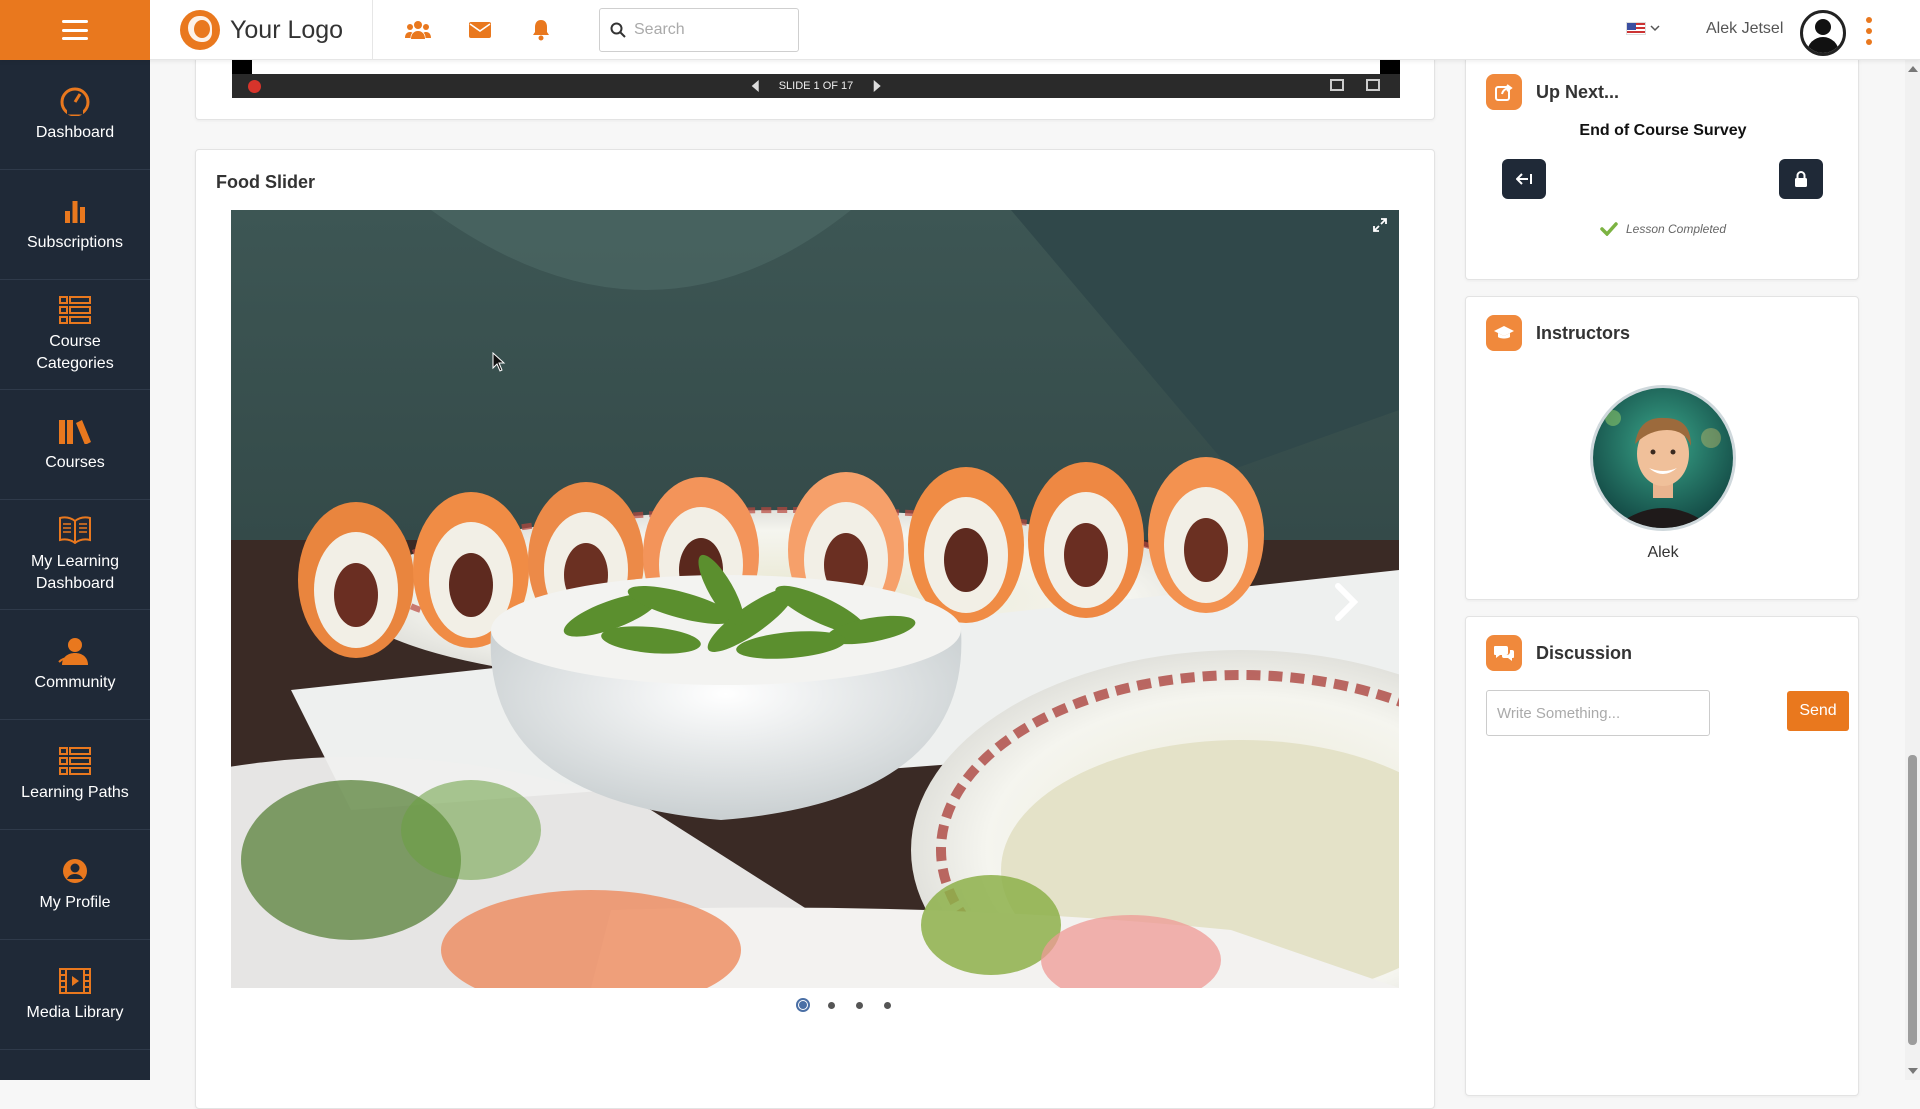 This screenshot has height=1109, width=1920. I want to click on bell-icon, so click(541, 30).